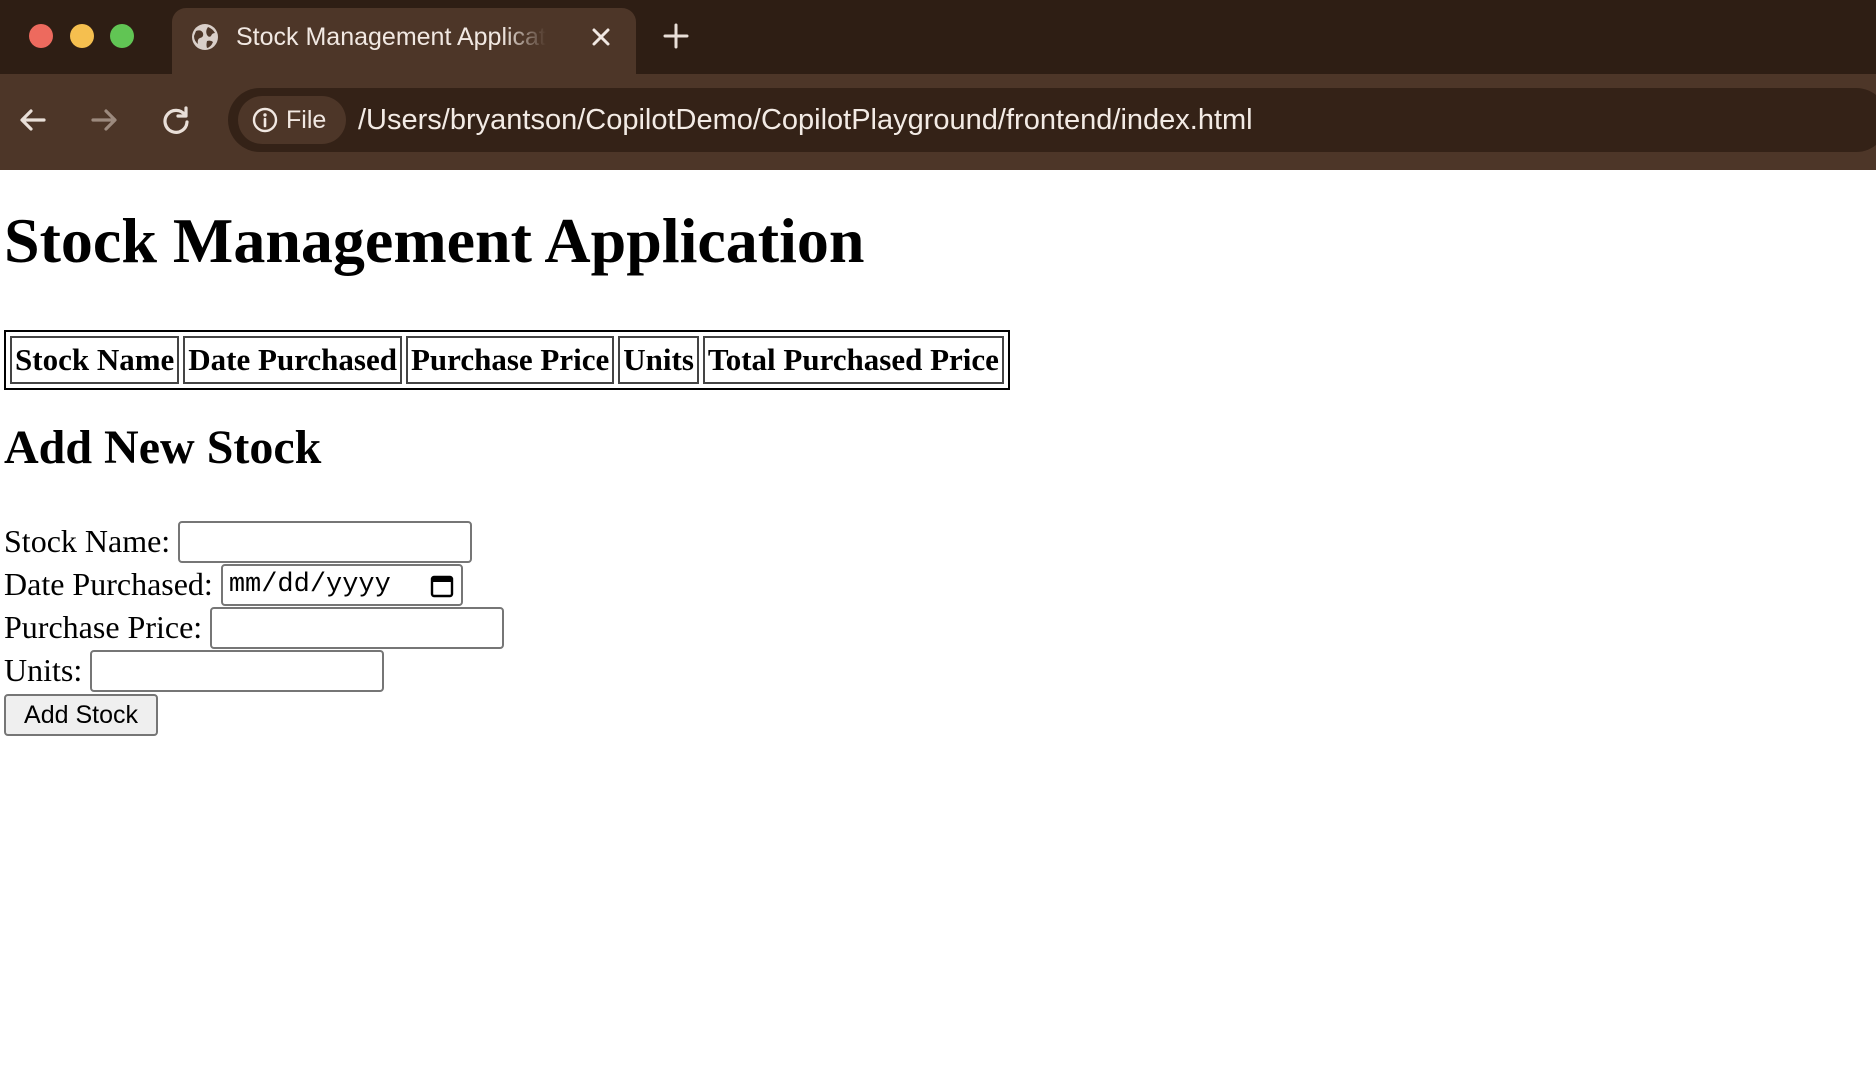 The width and height of the screenshot is (1876, 1070). Describe the element at coordinates (853, 360) in the screenshot. I see `column-header-total-purchased-price: Total Purchased Price` at that location.